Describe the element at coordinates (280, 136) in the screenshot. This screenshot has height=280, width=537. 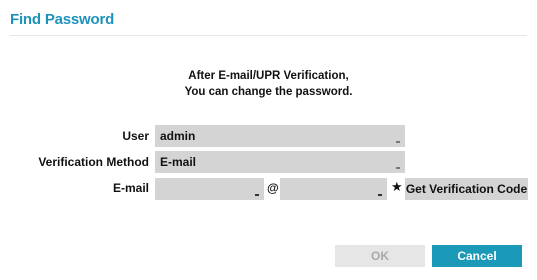
I see `user-select: admin` at that location.